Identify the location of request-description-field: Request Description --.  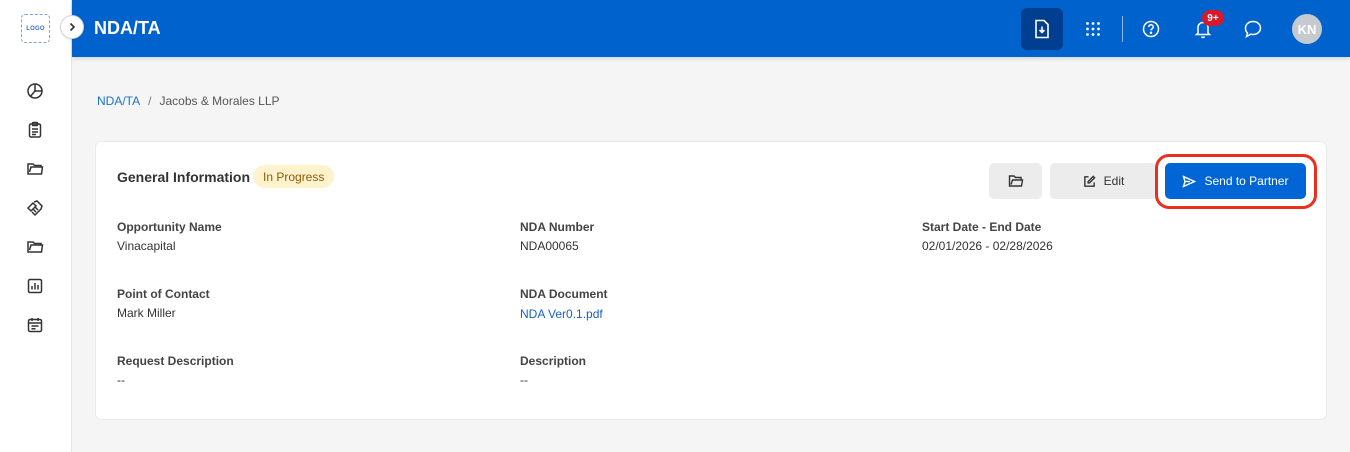
(175, 370).